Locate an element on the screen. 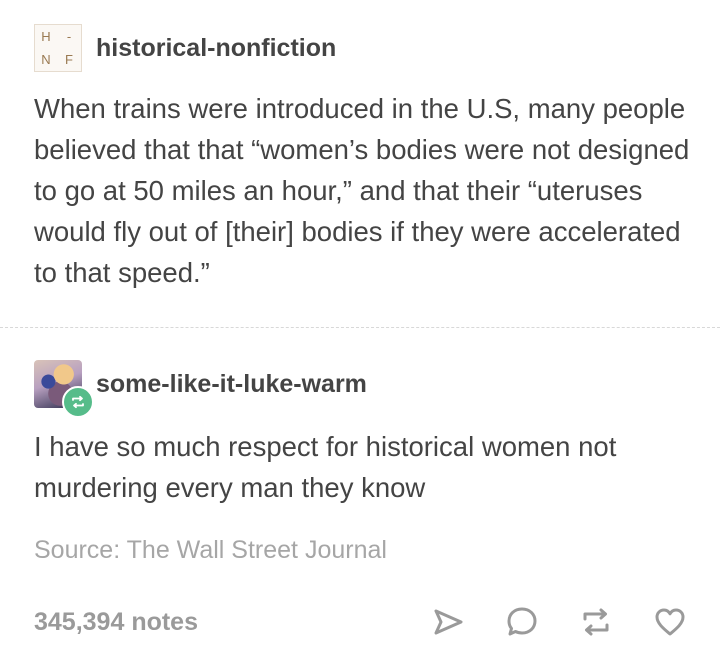 The height and width of the screenshot is (656, 720). blog-name-link: historical-nonfiction is located at coordinates (216, 48).